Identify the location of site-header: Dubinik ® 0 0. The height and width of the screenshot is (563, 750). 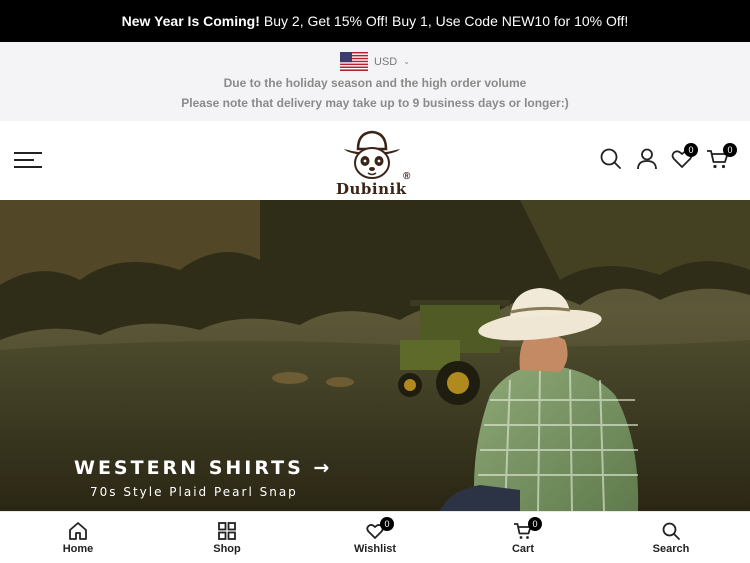
(375, 160).